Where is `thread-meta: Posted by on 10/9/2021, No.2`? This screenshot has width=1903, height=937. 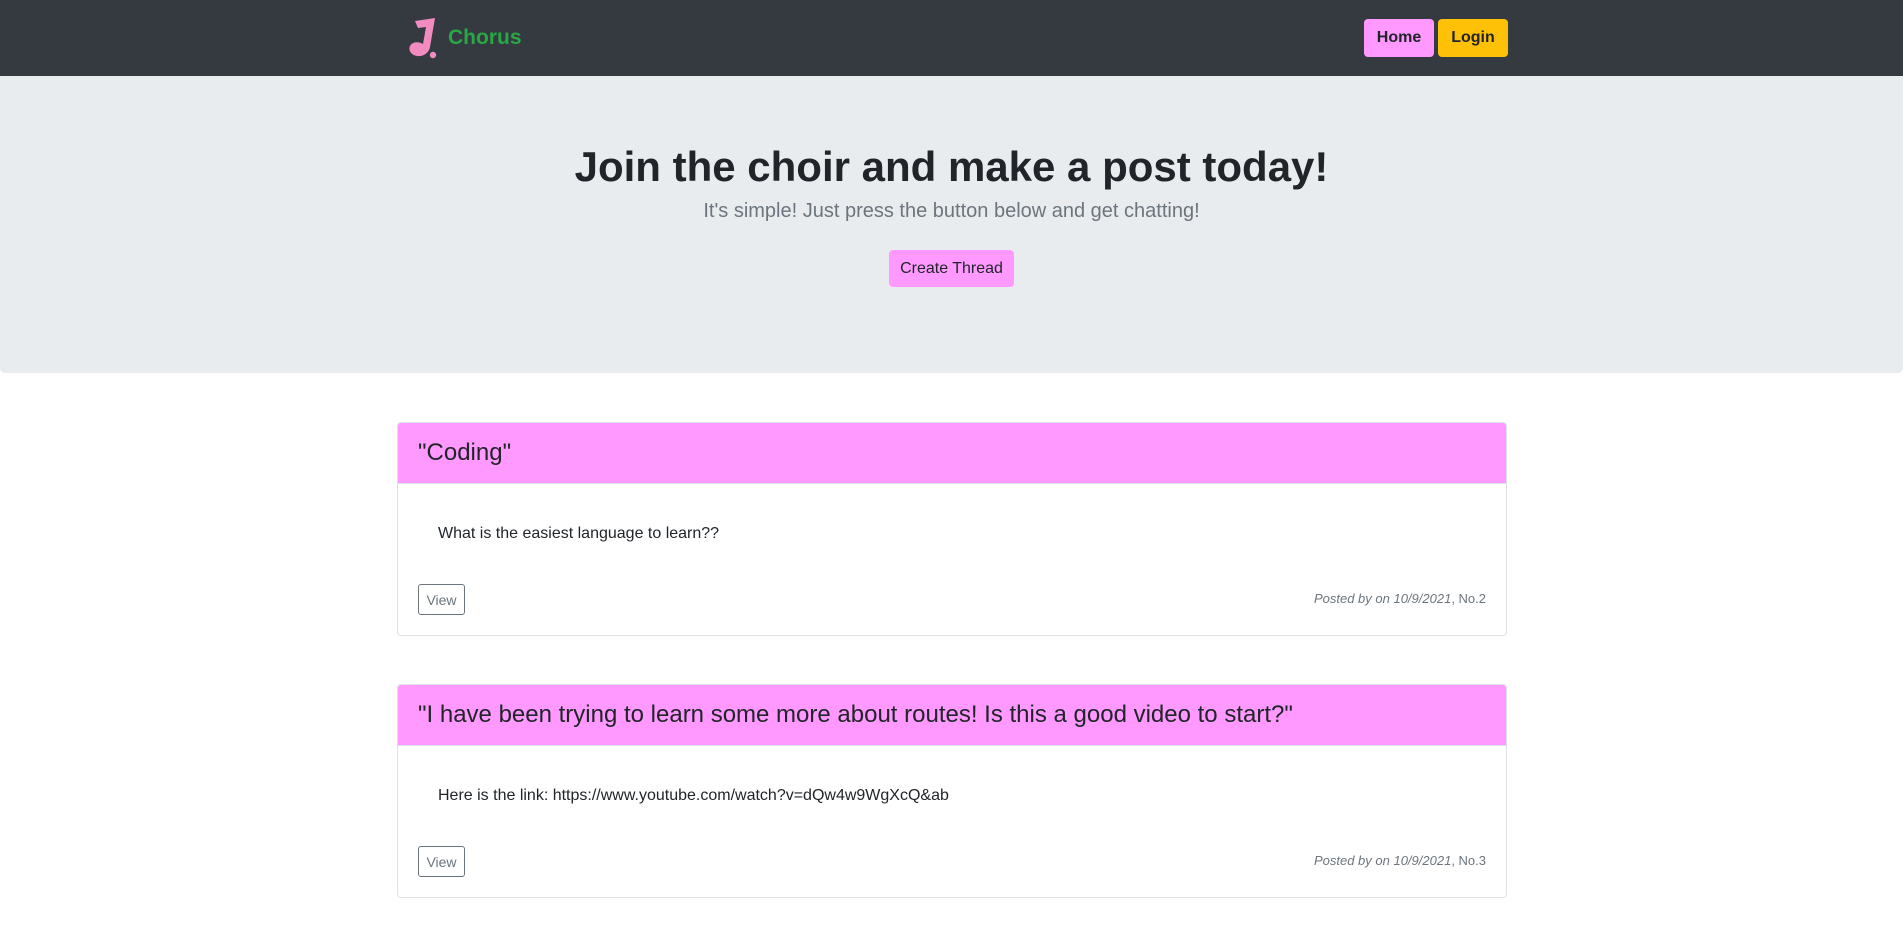 thread-meta: Posted by on 10/9/2021, No.2 is located at coordinates (1400, 598).